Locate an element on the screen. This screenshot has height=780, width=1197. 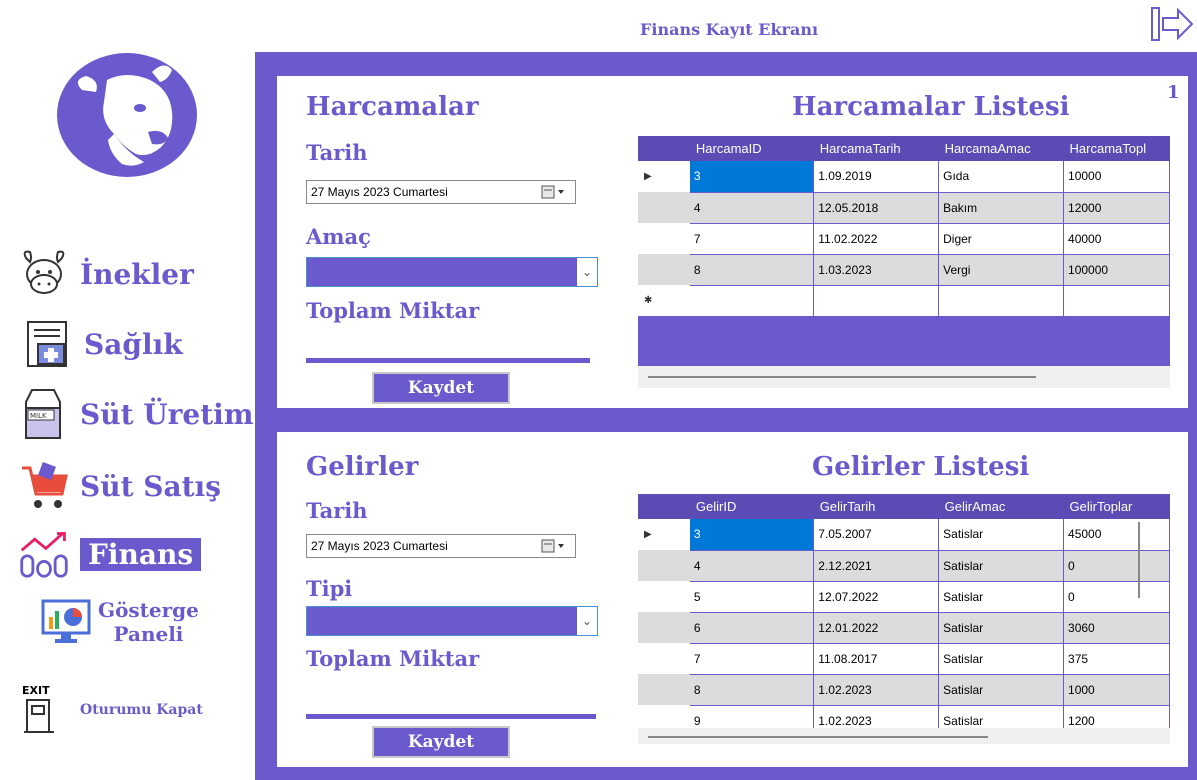
column-header: HarcamaAmac is located at coordinates (1001, 148).